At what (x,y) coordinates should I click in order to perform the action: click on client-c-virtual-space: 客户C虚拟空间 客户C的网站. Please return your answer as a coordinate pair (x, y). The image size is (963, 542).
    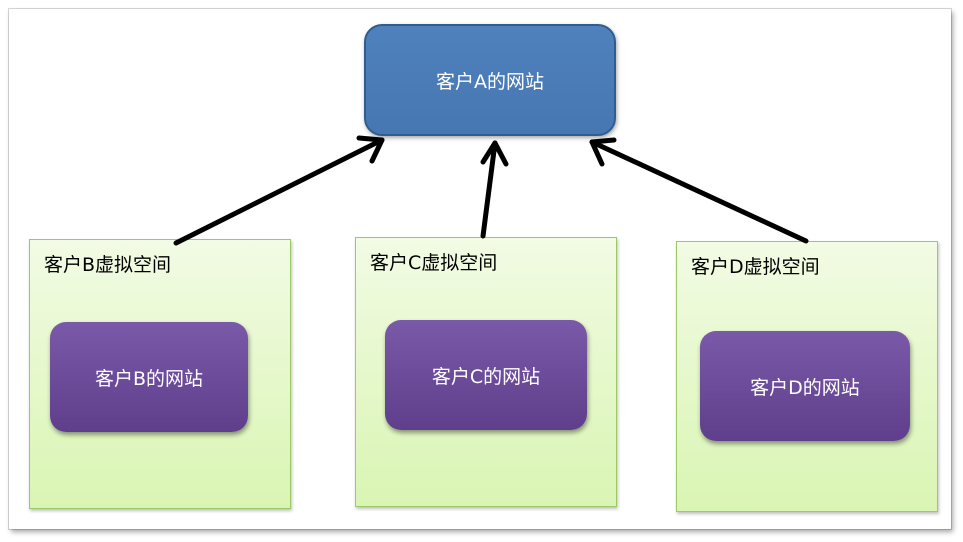
    Looking at the image, I should click on (486, 372).